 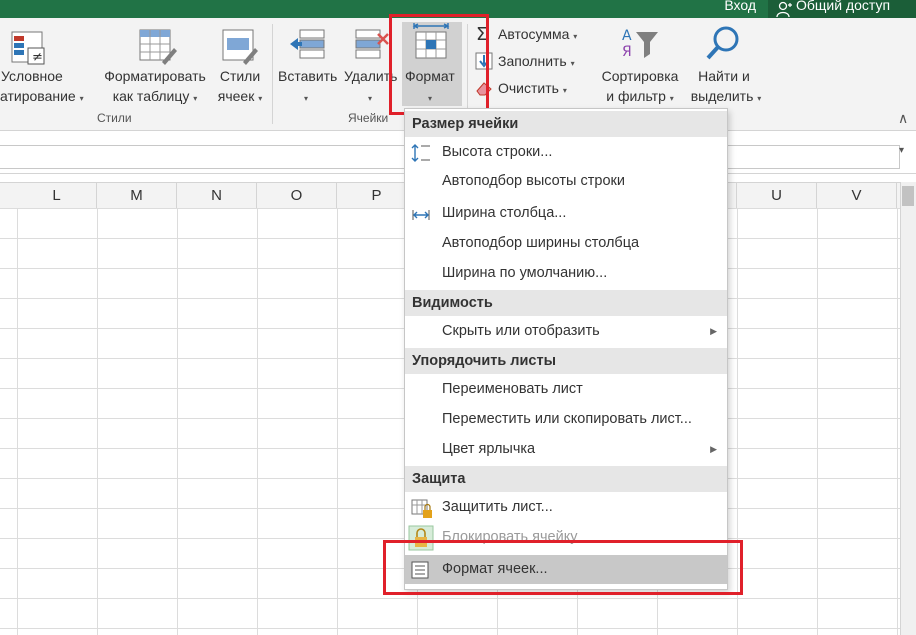 I want to click on menu-header-protection: Защита, so click(x=566, y=479).